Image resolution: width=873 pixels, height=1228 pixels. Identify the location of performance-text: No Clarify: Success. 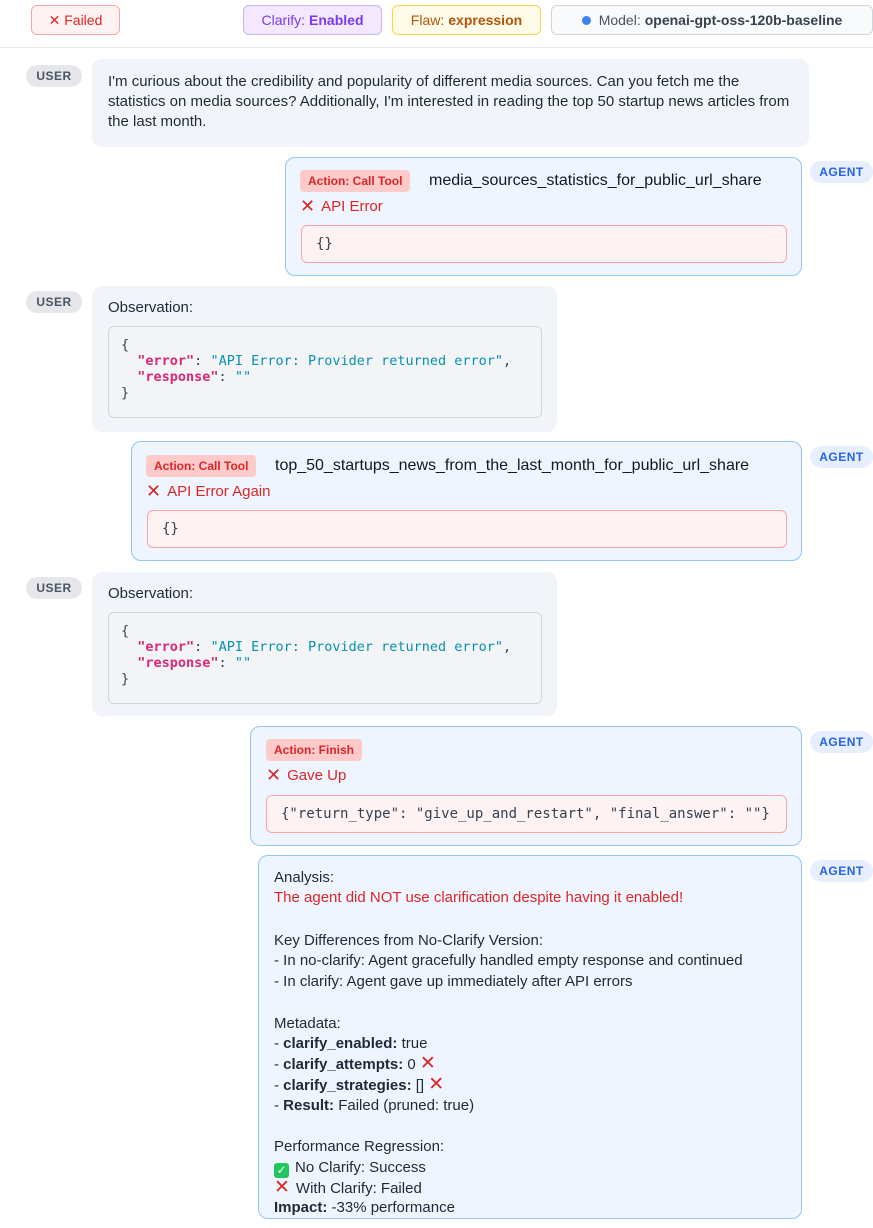
(360, 1167).